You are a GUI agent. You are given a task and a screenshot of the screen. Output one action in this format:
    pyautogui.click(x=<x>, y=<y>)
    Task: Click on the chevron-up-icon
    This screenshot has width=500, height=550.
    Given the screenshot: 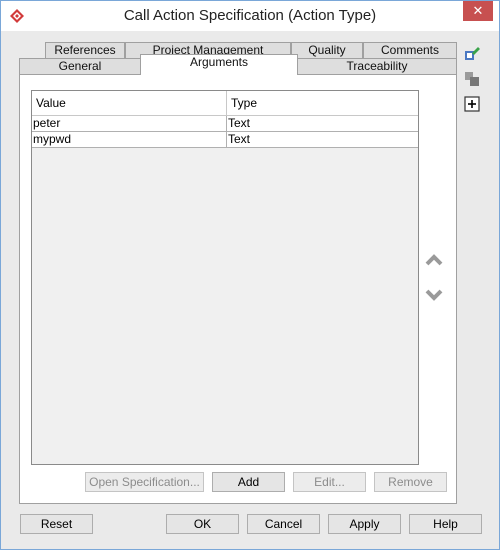 What is the action you would take?
    pyautogui.click(x=434, y=260)
    